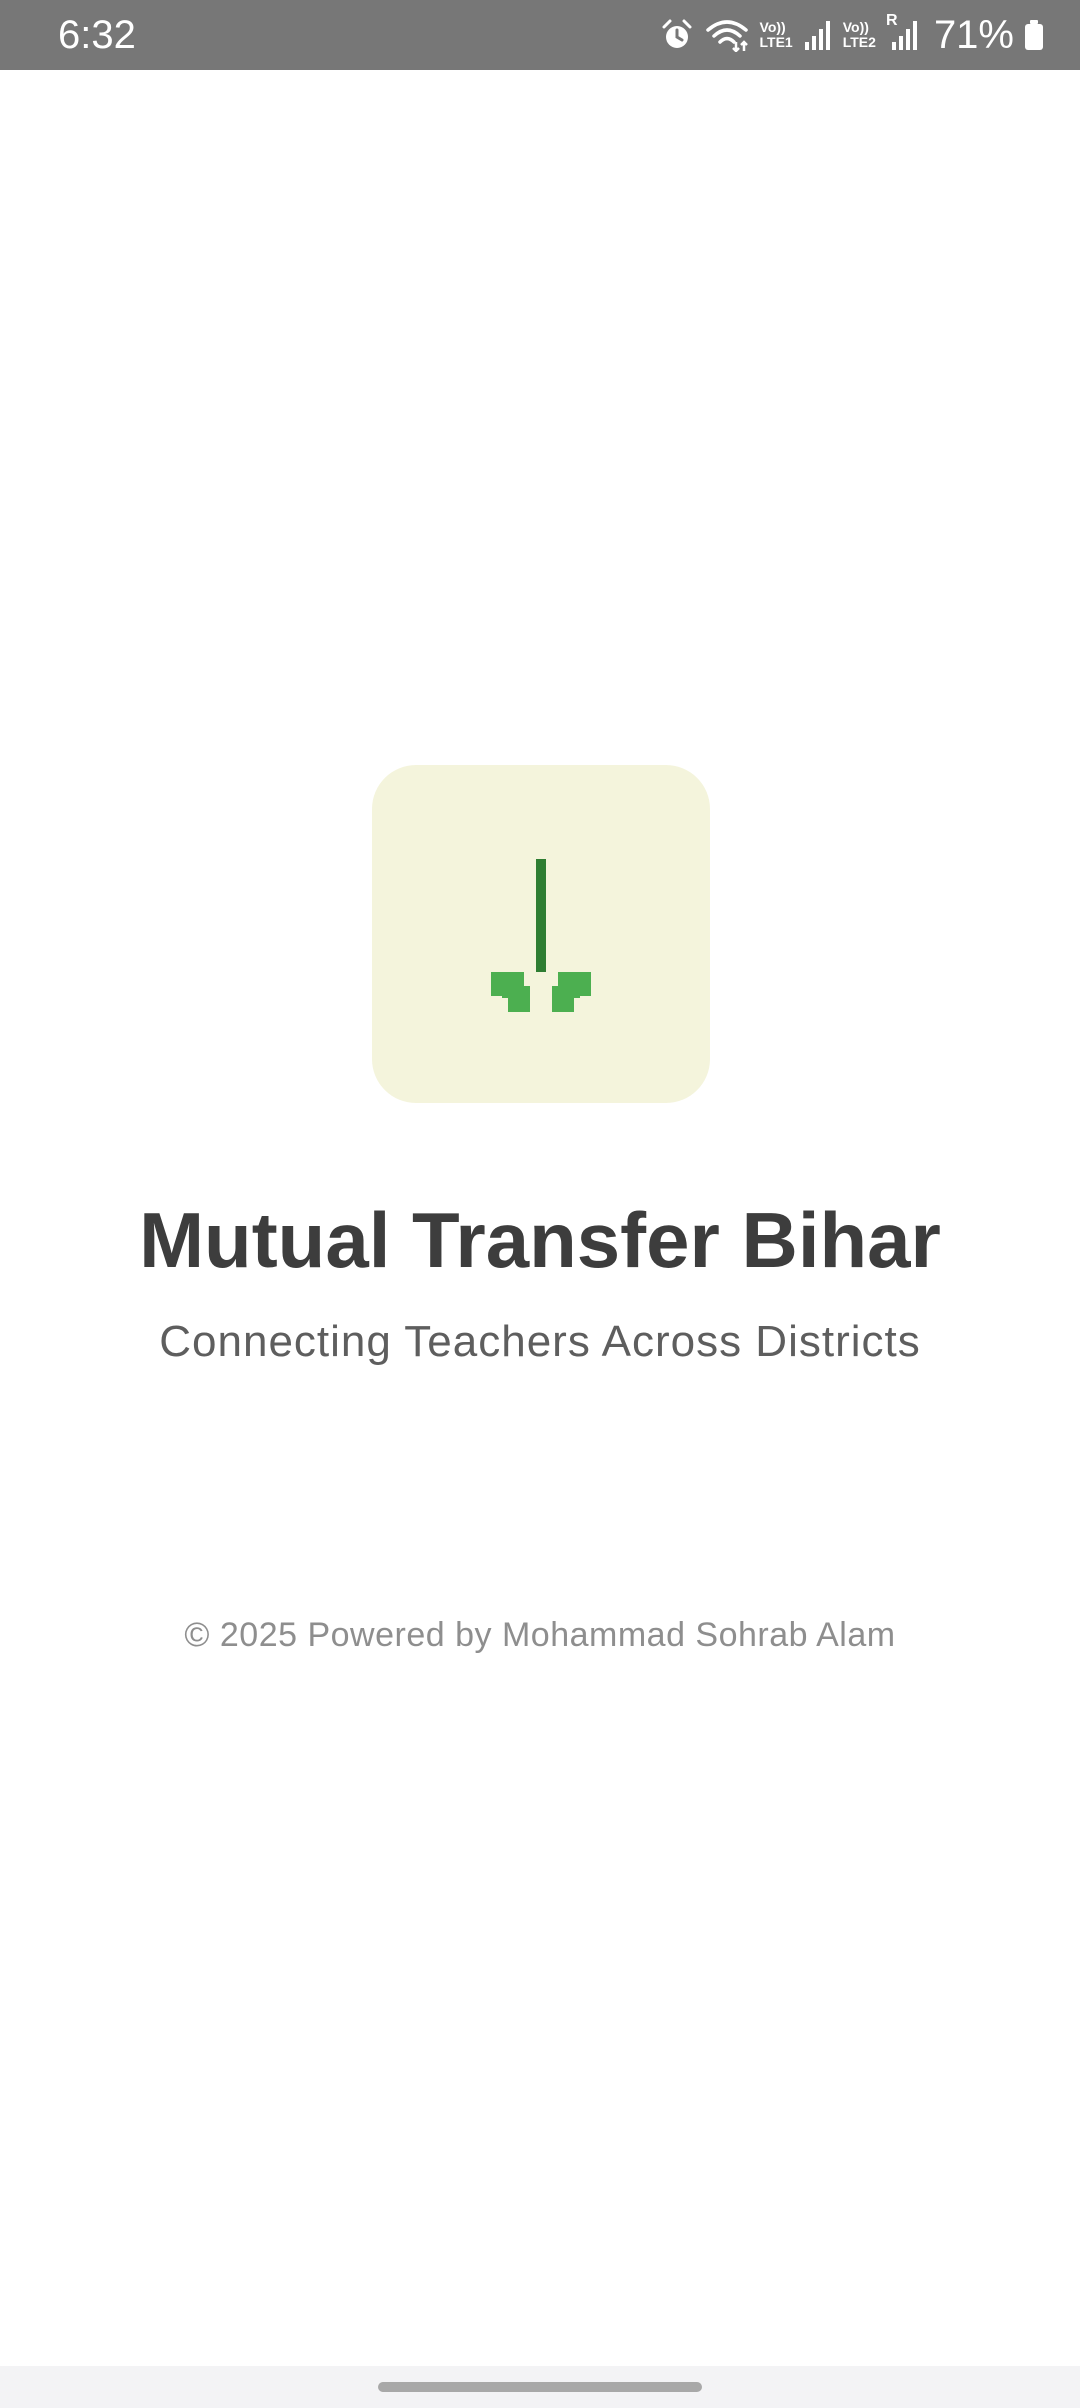  Describe the element at coordinates (540, 1240) in the screenshot. I see `app-title: Mutual Transfer Bihar` at that location.